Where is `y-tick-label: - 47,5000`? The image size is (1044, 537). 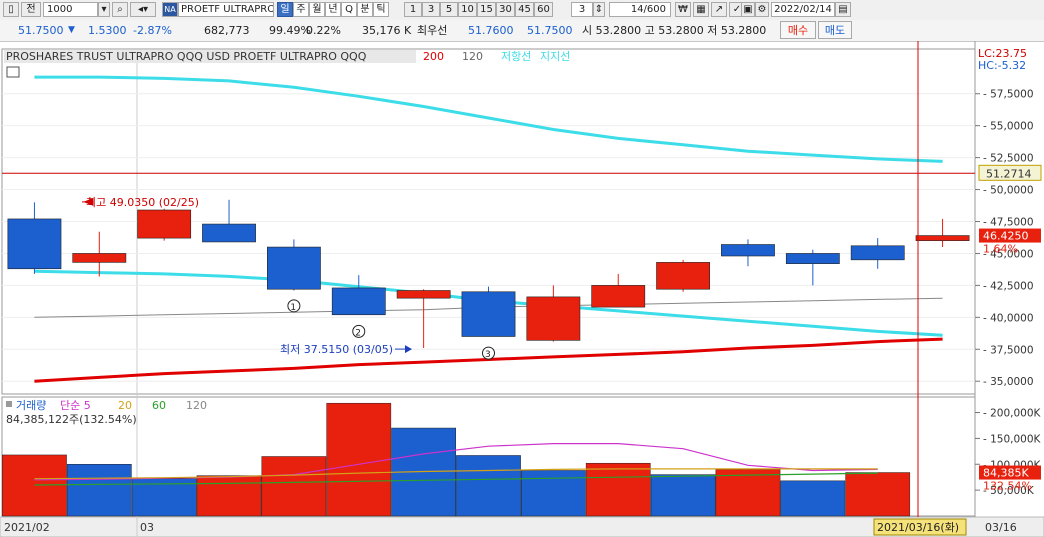
y-tick-label: - 47,5000 is located at coordinates (1008, 223).